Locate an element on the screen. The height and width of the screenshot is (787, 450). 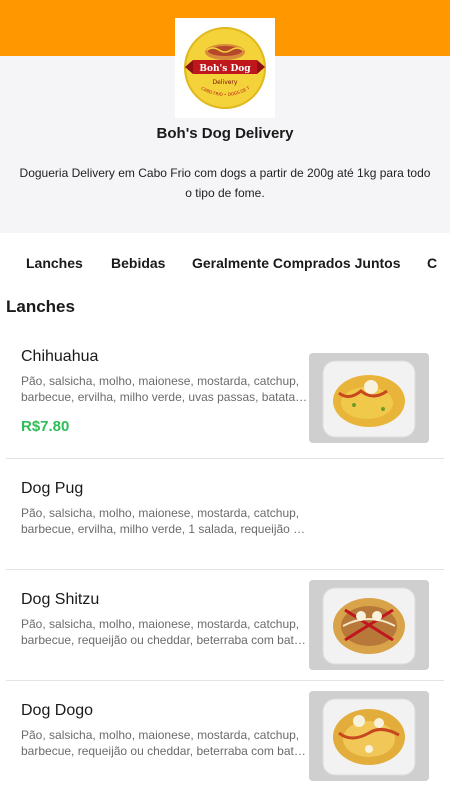
item-name: Dog Pug is located at coordinates (52, 488).